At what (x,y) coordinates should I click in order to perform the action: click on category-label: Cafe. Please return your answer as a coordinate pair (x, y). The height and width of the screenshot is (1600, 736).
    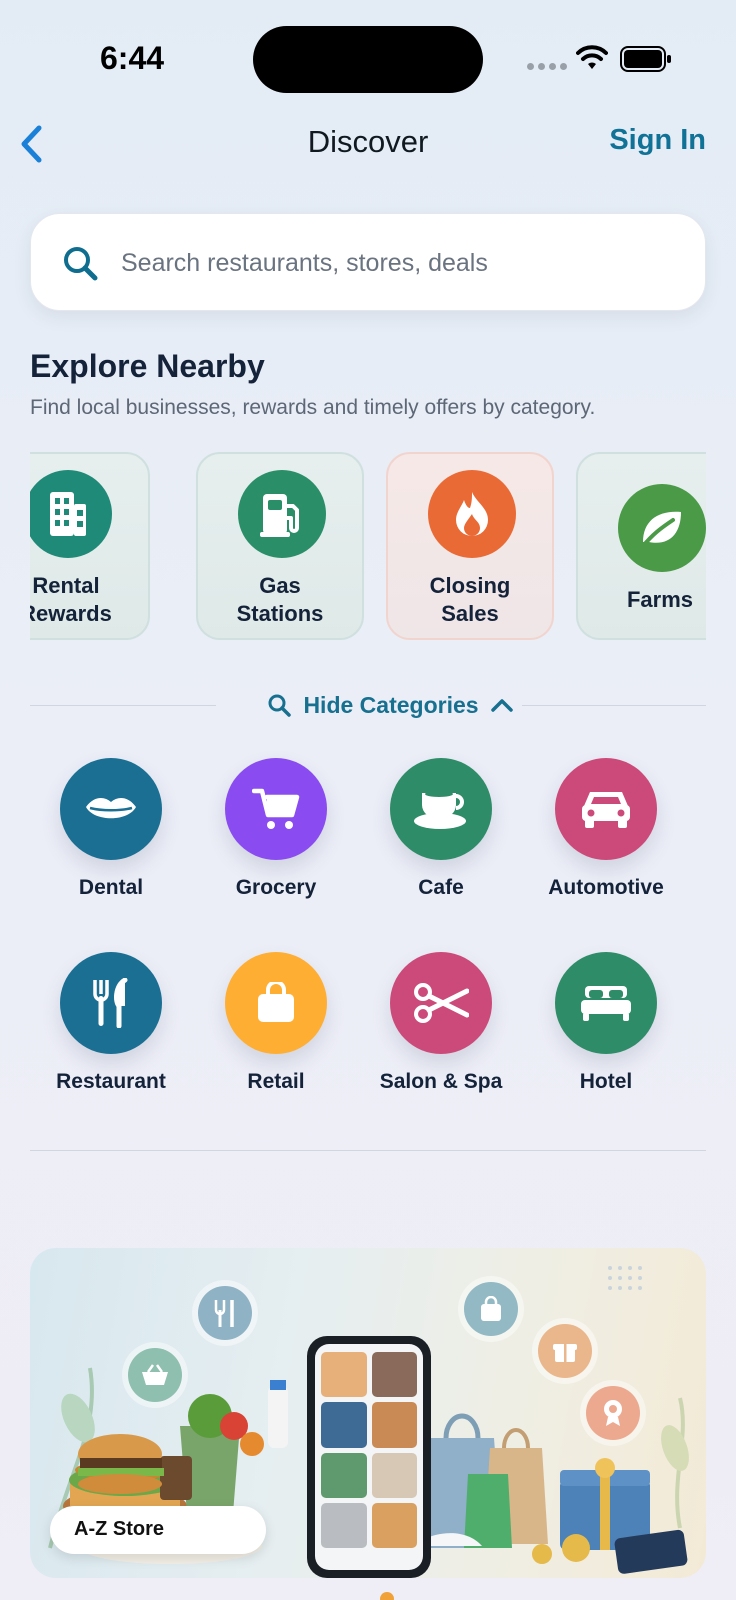
    Looking at the image, I should click on (441, 887).